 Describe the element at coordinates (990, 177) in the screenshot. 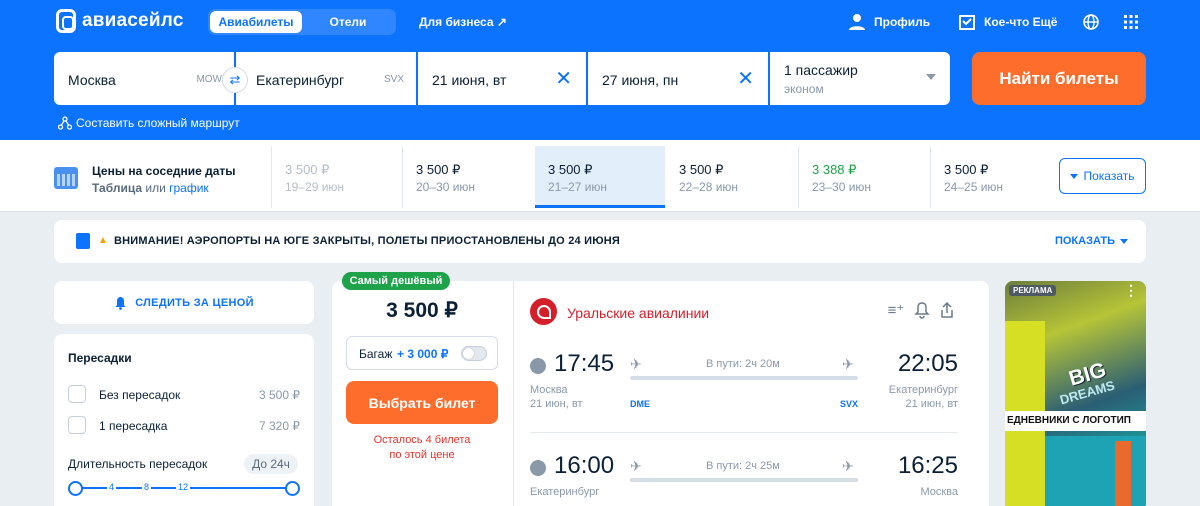

I see `date-cell: 3 500 ₽ 24–25 июн` at that location.